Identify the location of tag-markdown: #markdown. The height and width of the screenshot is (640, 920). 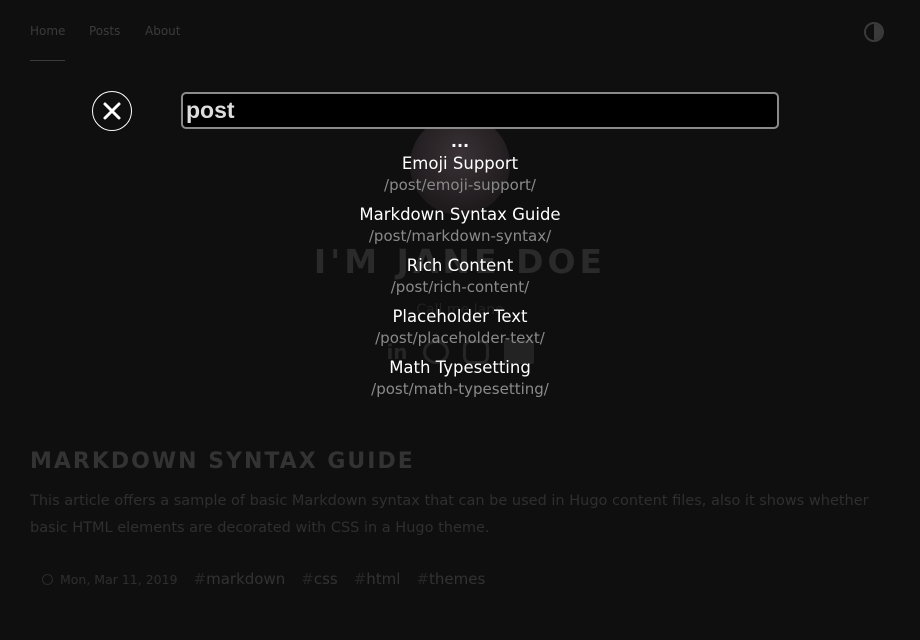
(240, 579).